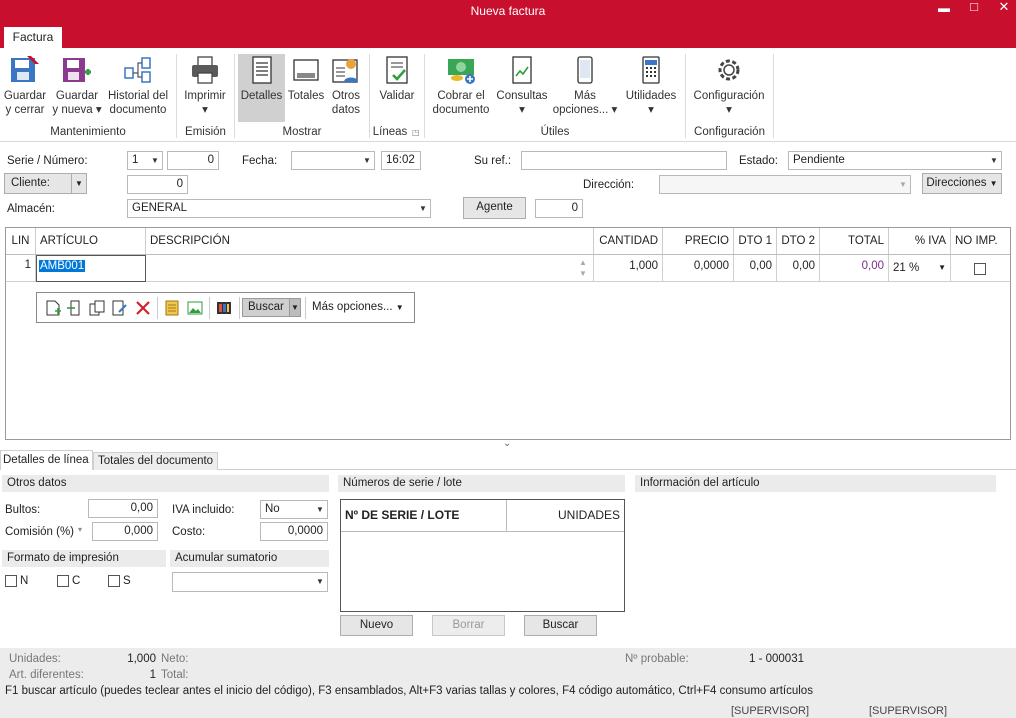 The height and width of the screenshot is (718, 1016). I want to click on col-unidades: UNIDADES, so click(565, 515).